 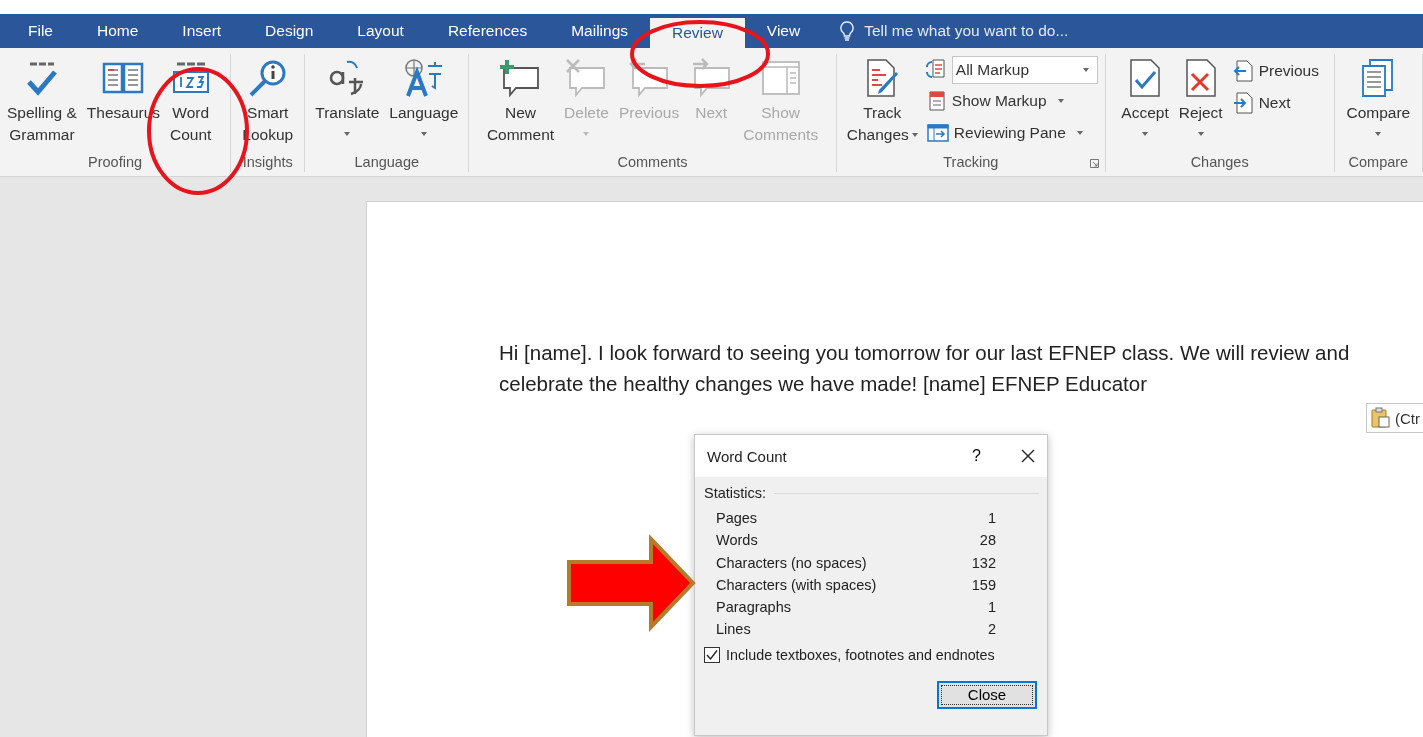 What do you see at coordinates (1378, 162) in the screenshot?
I see `group-label: Compare` at bounding box center [1378, 162].